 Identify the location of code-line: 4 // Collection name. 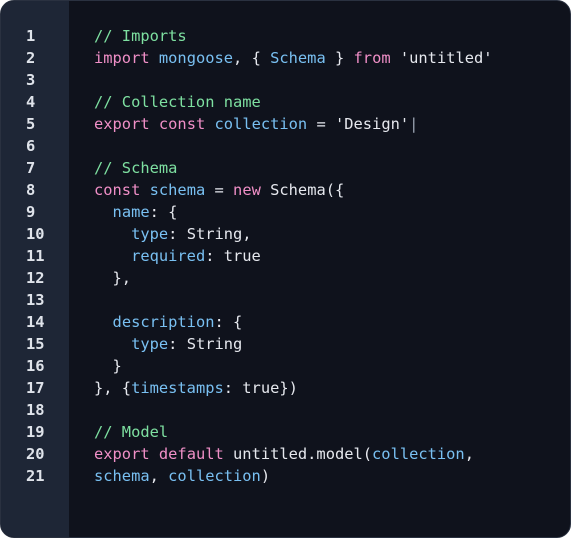
(285, 102).